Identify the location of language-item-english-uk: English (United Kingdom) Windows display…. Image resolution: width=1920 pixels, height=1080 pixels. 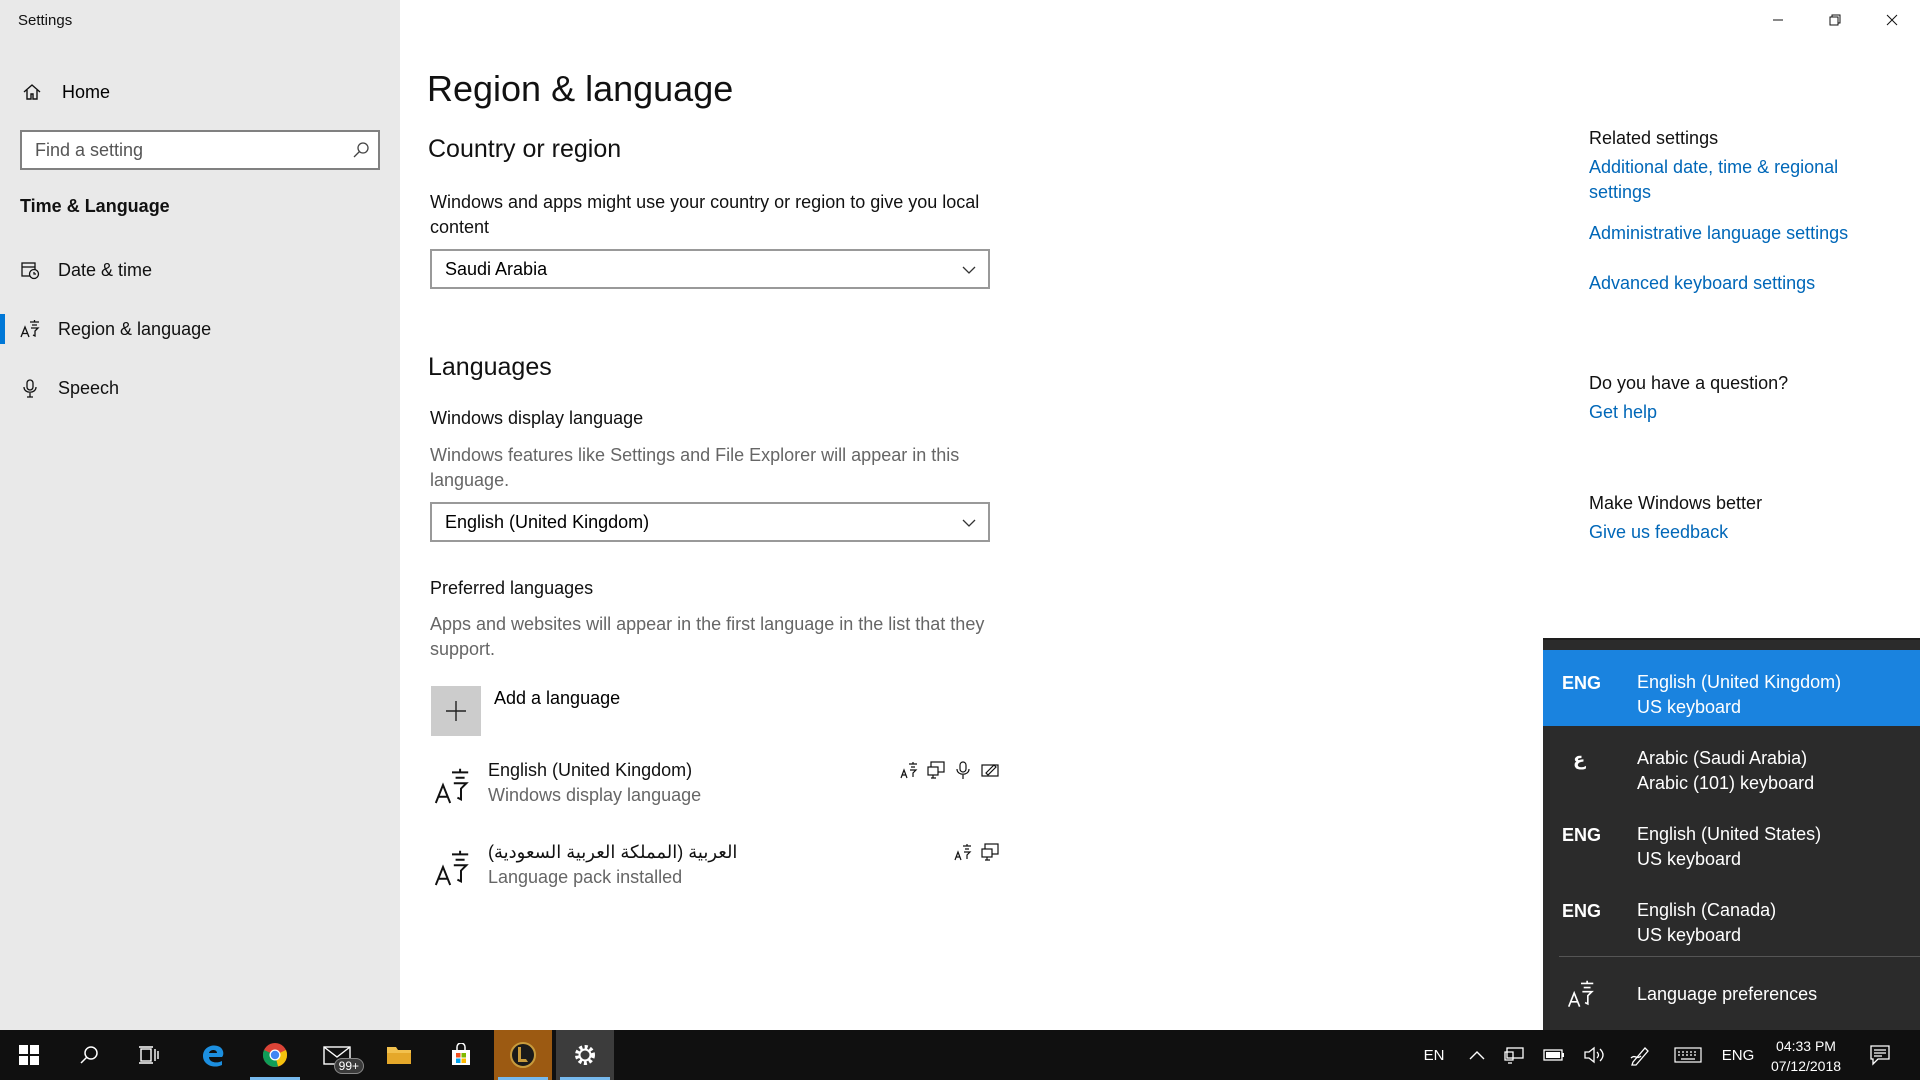
(715, 790).